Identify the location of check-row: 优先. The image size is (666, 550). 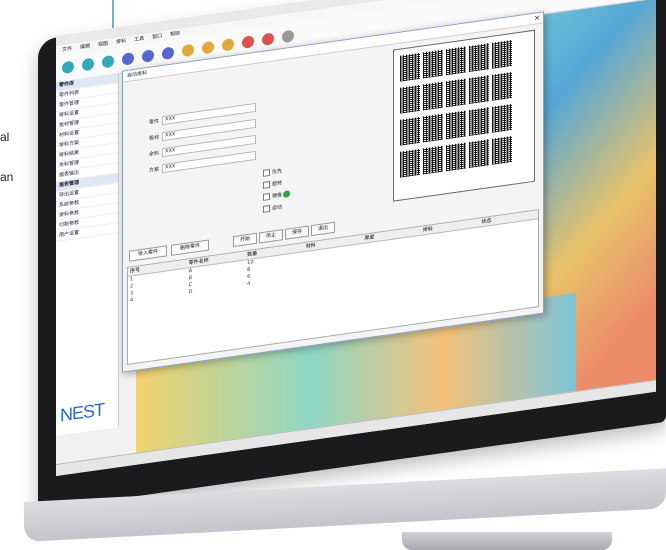
(272, 172).